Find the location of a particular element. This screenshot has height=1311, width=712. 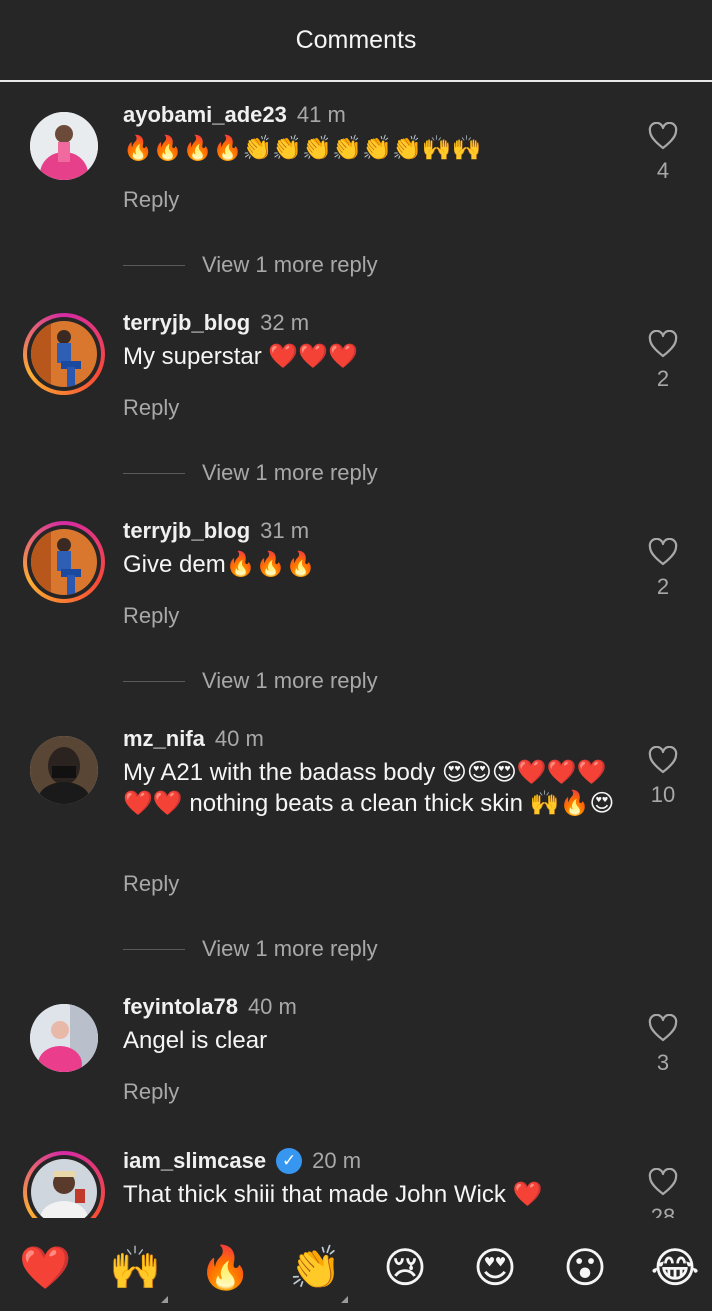

comment-username-row: ayobami_ade23 41 m is located at coordinates (234, 115).